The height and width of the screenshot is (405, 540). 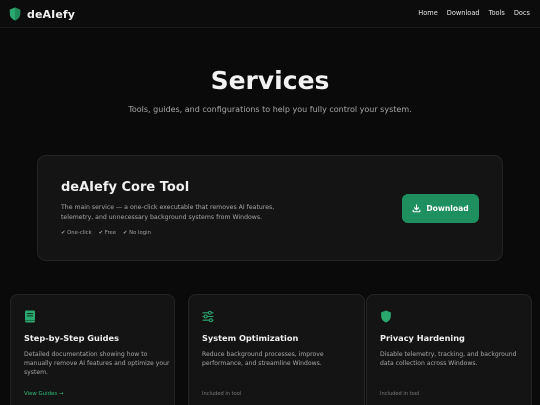 What do you see at coordinates (125, 187) in the screenshot?
I see `core-tool-title: deAIefy Core Tool` at bounding box center [125, 187].